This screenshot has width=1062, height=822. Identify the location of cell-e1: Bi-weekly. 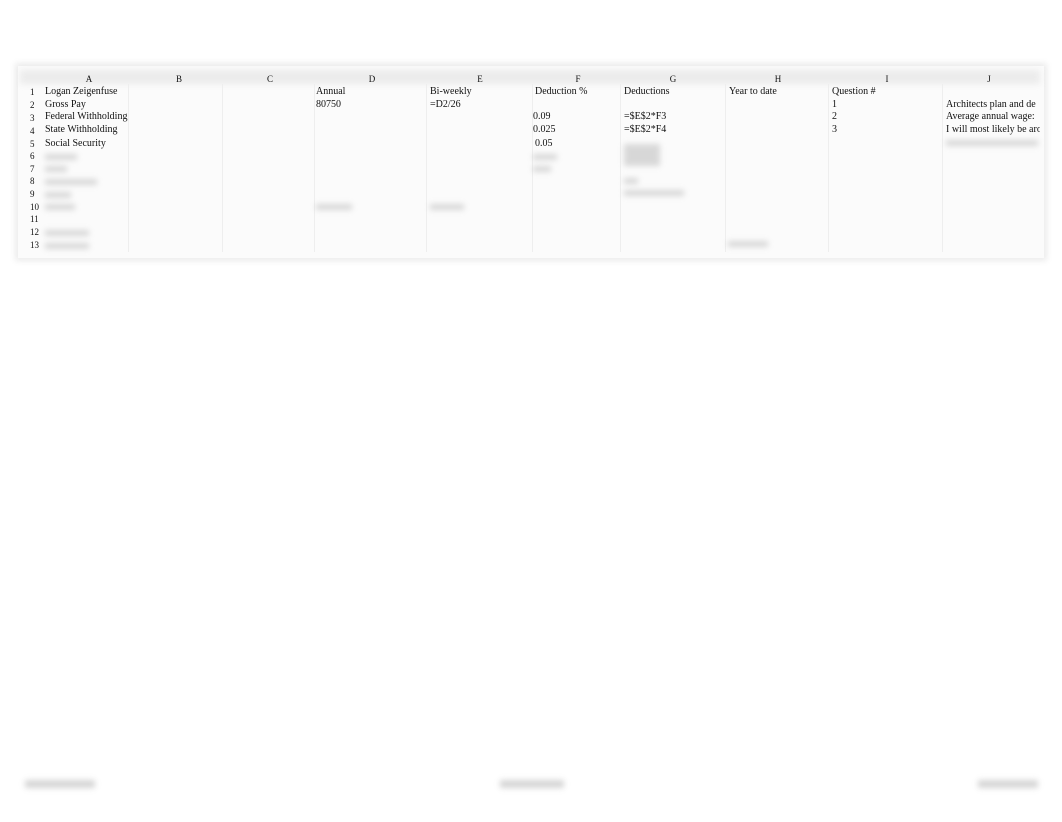
(451, 92).